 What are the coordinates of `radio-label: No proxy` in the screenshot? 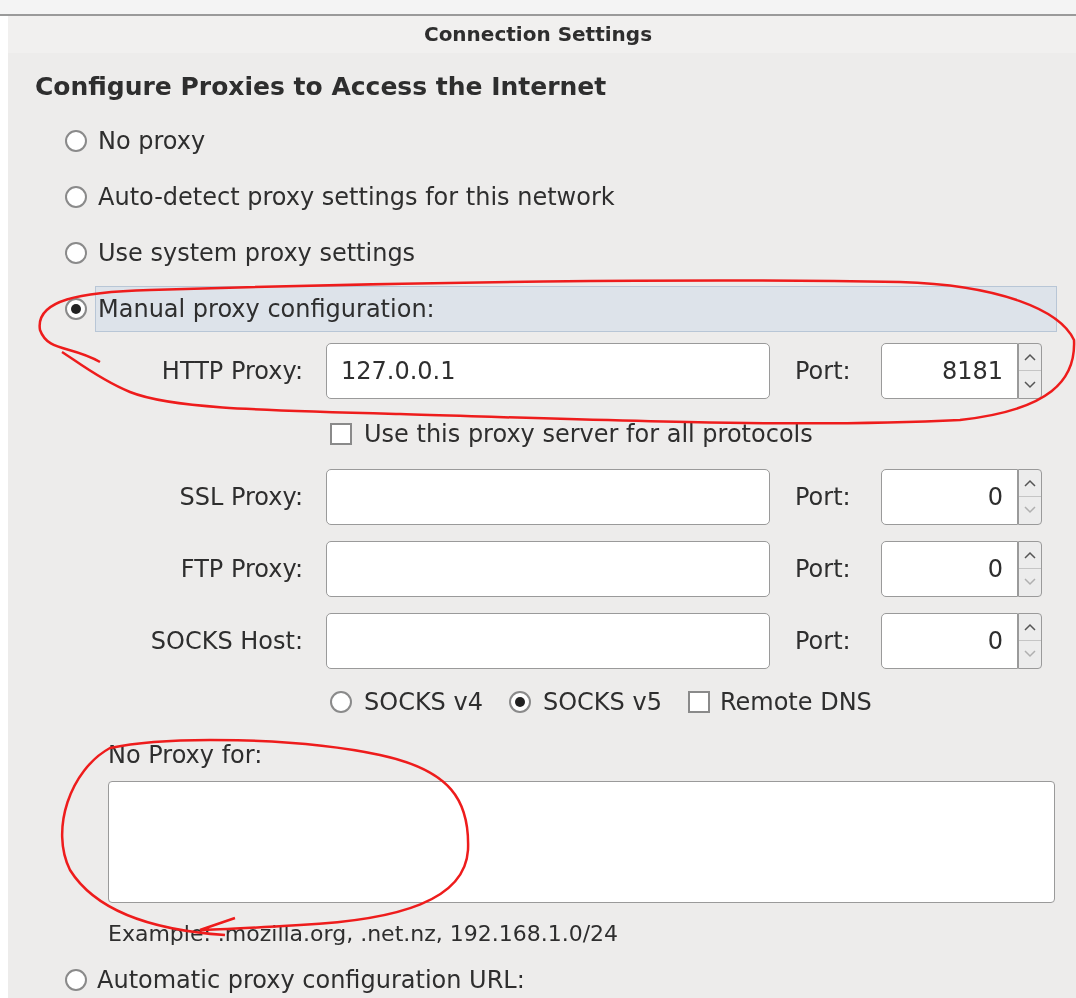 It's located at (151, 140).